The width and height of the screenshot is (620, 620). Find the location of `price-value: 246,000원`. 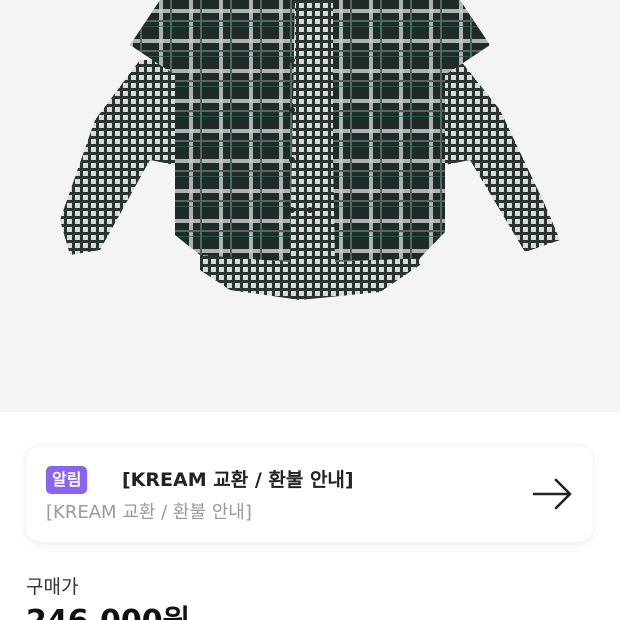

price-value: 246,000원 is located at coordinates (108, 611).